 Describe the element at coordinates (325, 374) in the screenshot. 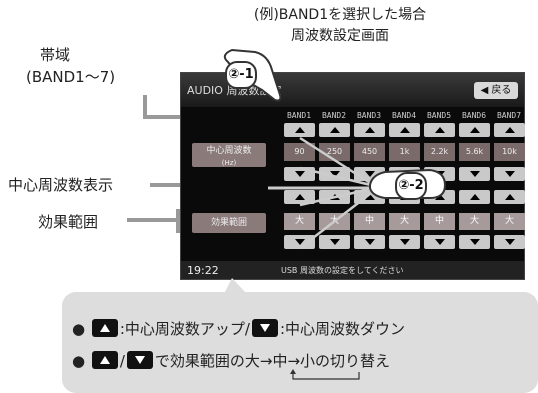

I see `cycle-arrow-icon` at that location.